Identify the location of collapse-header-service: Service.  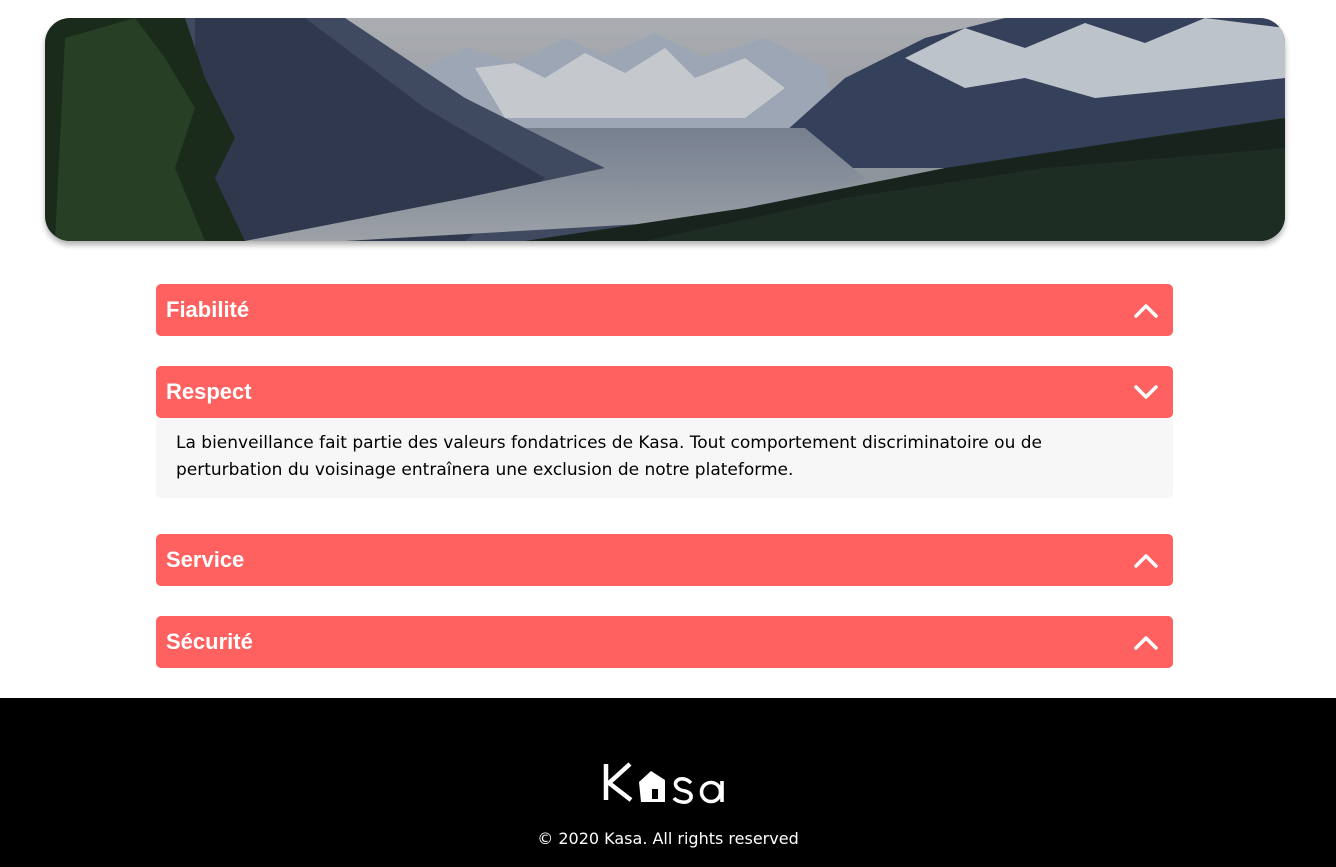
(664, 560).